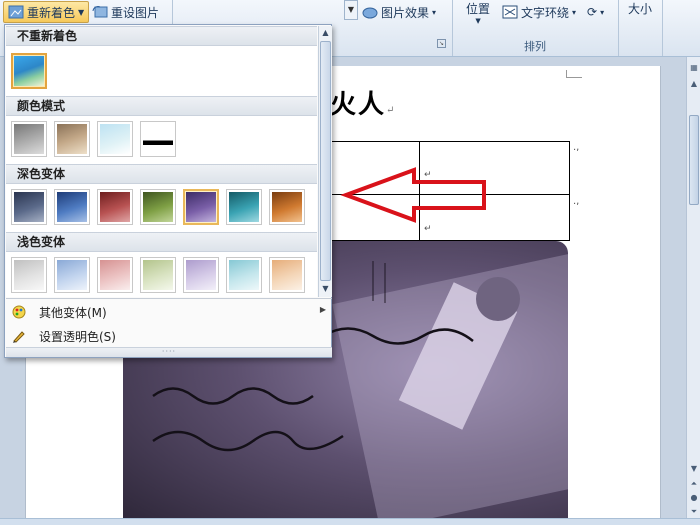 This screenshot has height=525, width=700. I want to click on swatch-dark-purple, so click(201, 207).